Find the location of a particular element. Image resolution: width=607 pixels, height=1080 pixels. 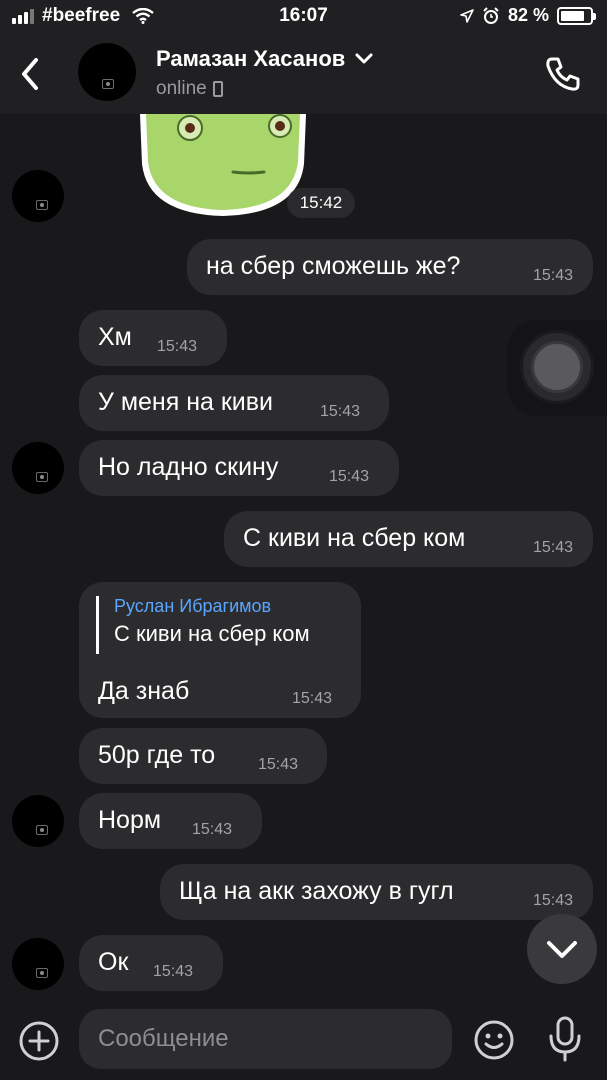

message-incoming: 50р где то 15:43 is located at coordinates (203, 756).